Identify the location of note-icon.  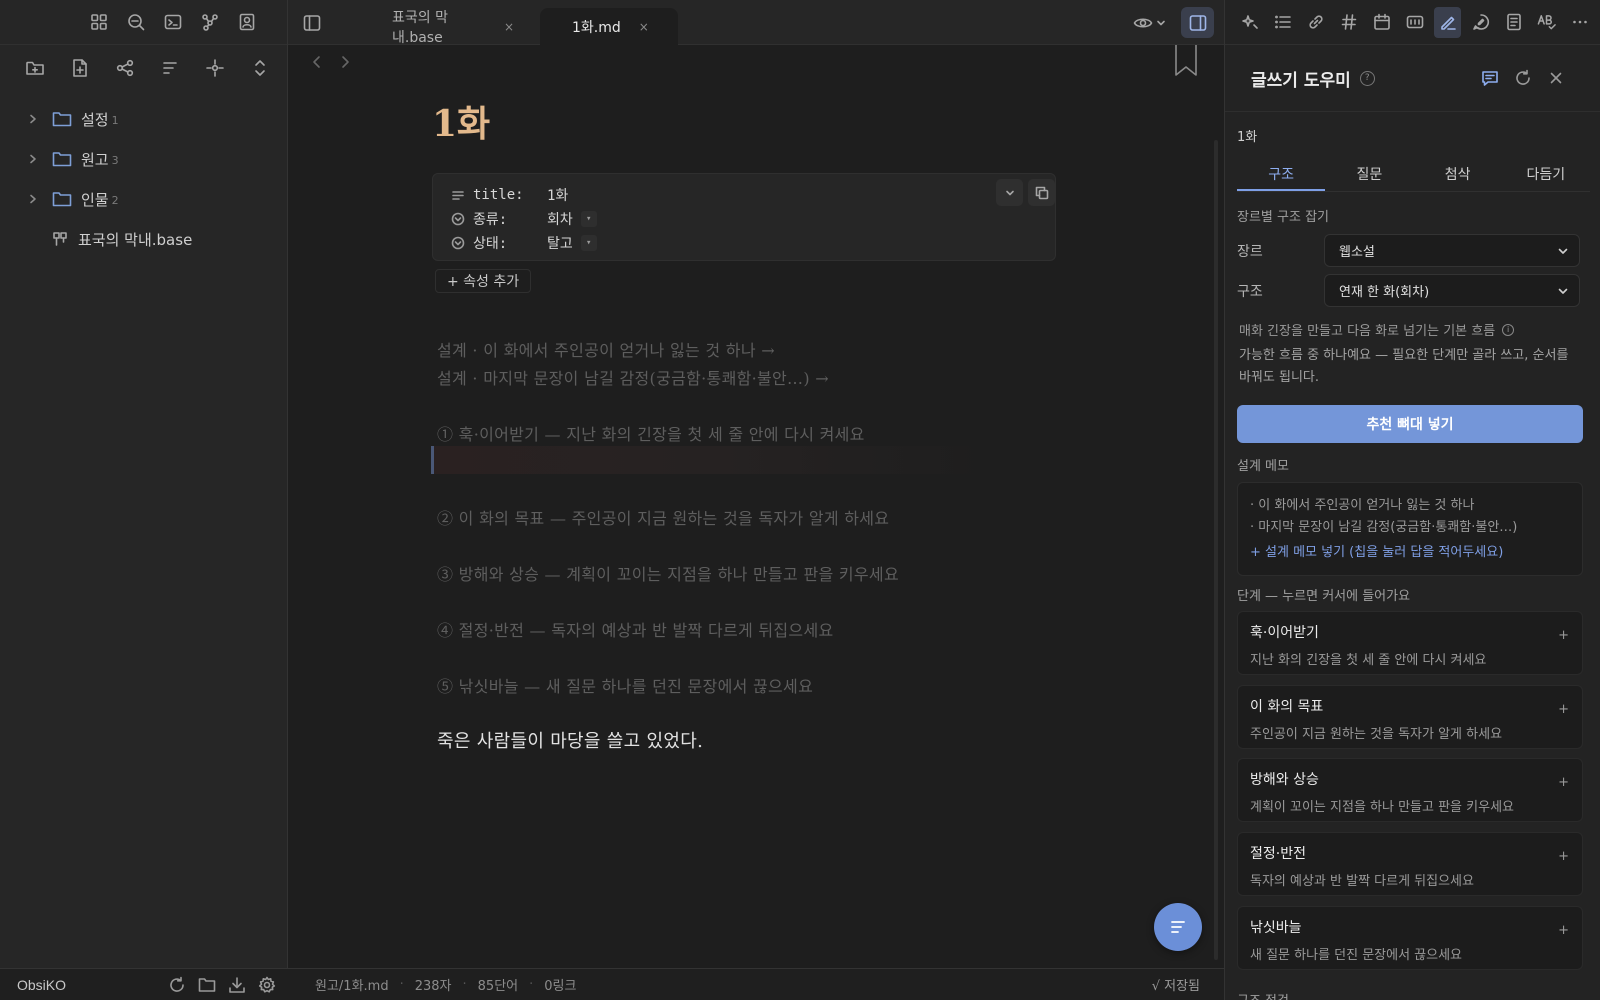
(1513, 22).